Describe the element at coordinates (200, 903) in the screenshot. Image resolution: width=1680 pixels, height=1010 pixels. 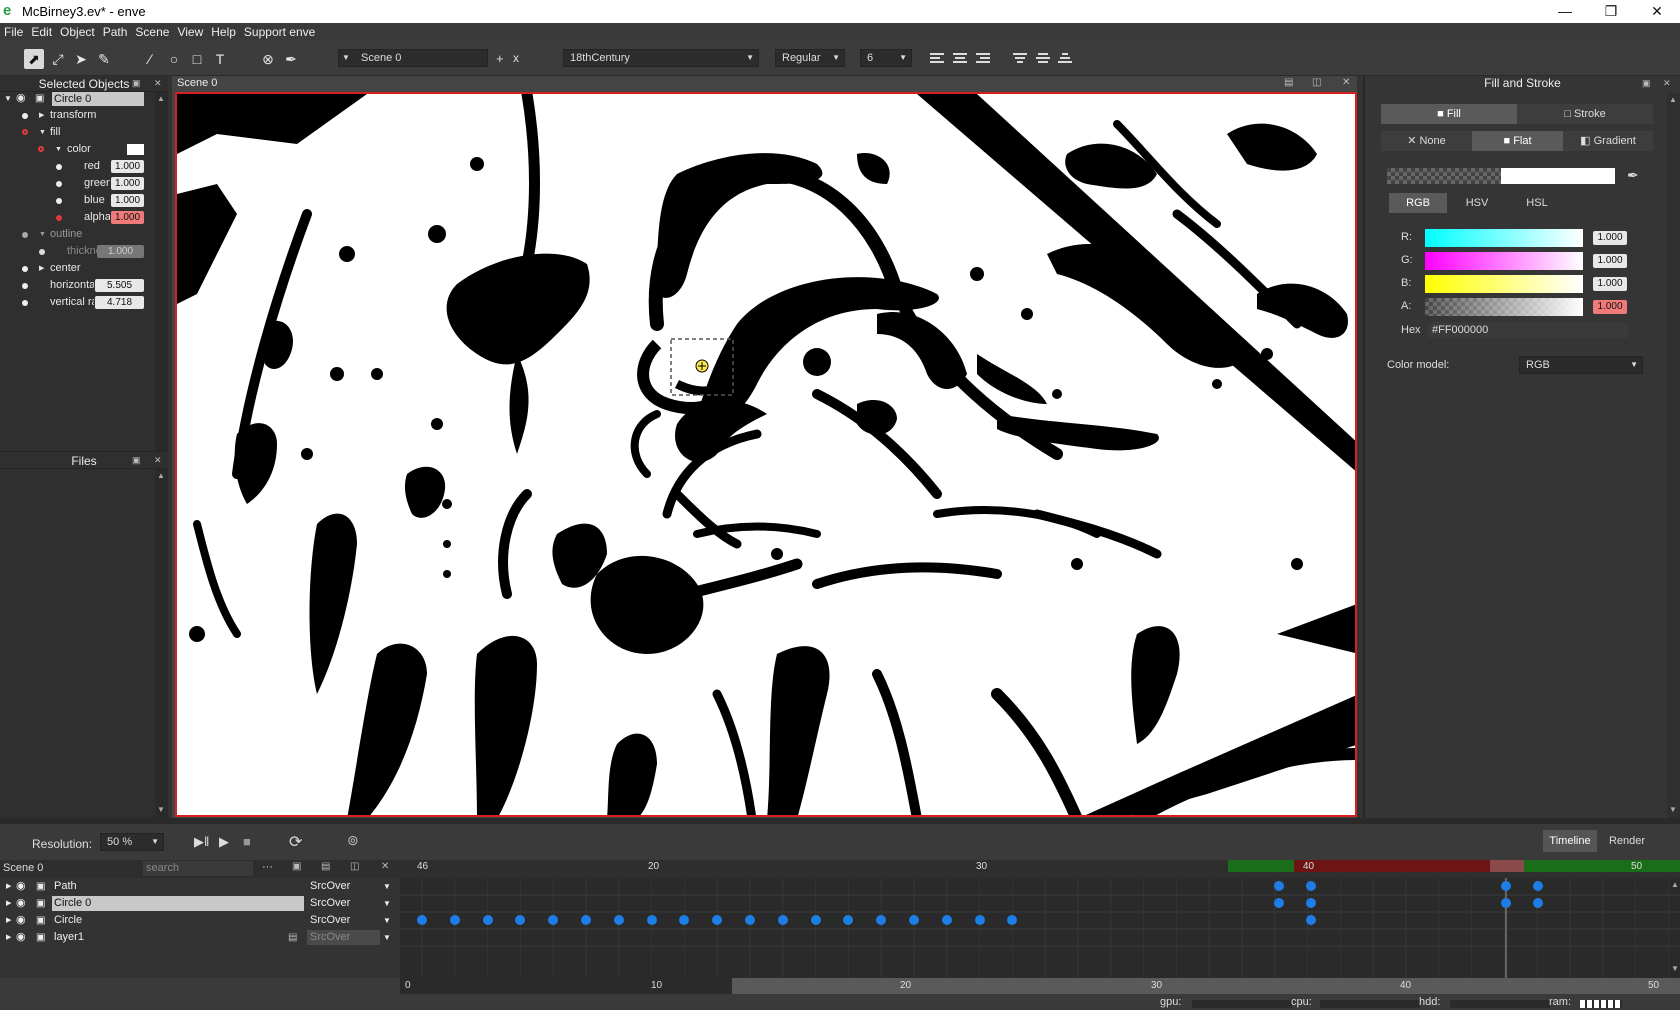
I see `layer-row-circle0: ▶ ◉ ▣ Circle 0 SrcOver ▼` at that location.